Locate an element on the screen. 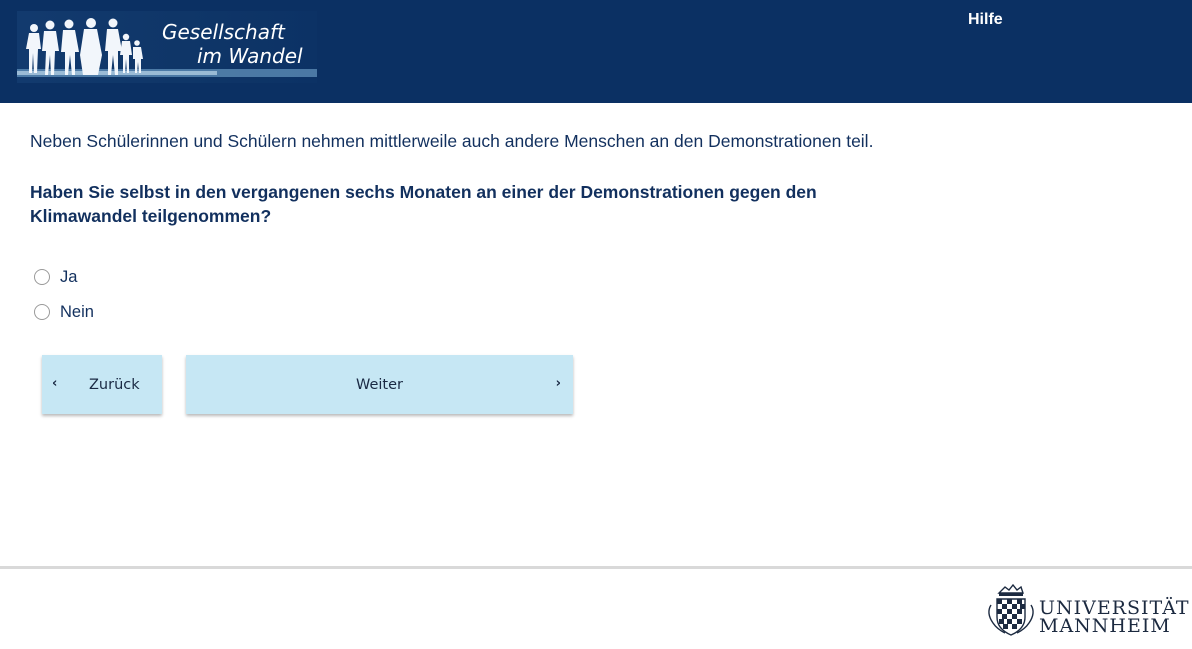 The width and height of the screenshot is (1192, 649). next-button-label: Weiter is located at coordinates (379, 385).